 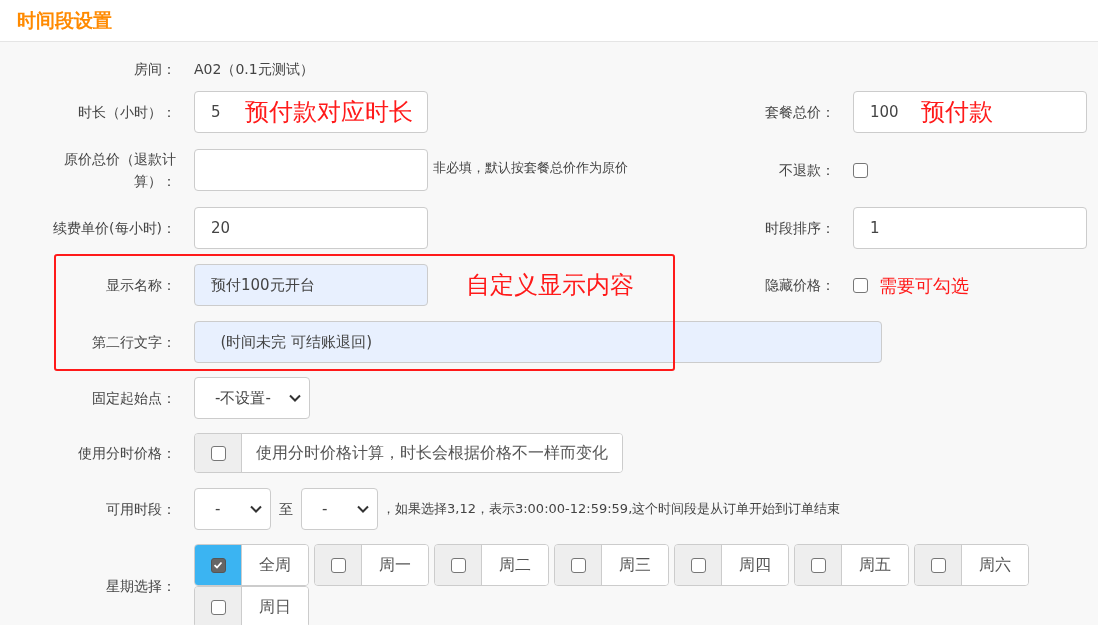 What do you see at coordinates (114, 228) in the screenshot?
I see `field-label: 续费单价(每小时)：` at bounding box center [114, 228].